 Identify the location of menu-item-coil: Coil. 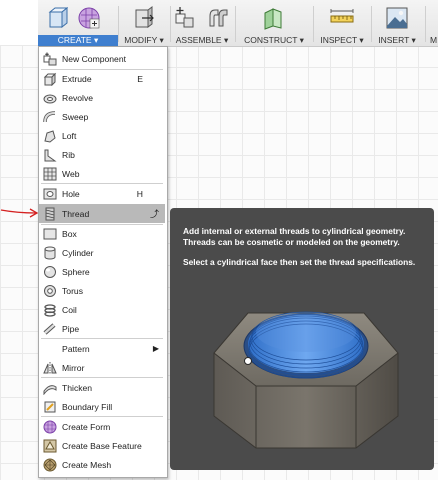
(102, 309).